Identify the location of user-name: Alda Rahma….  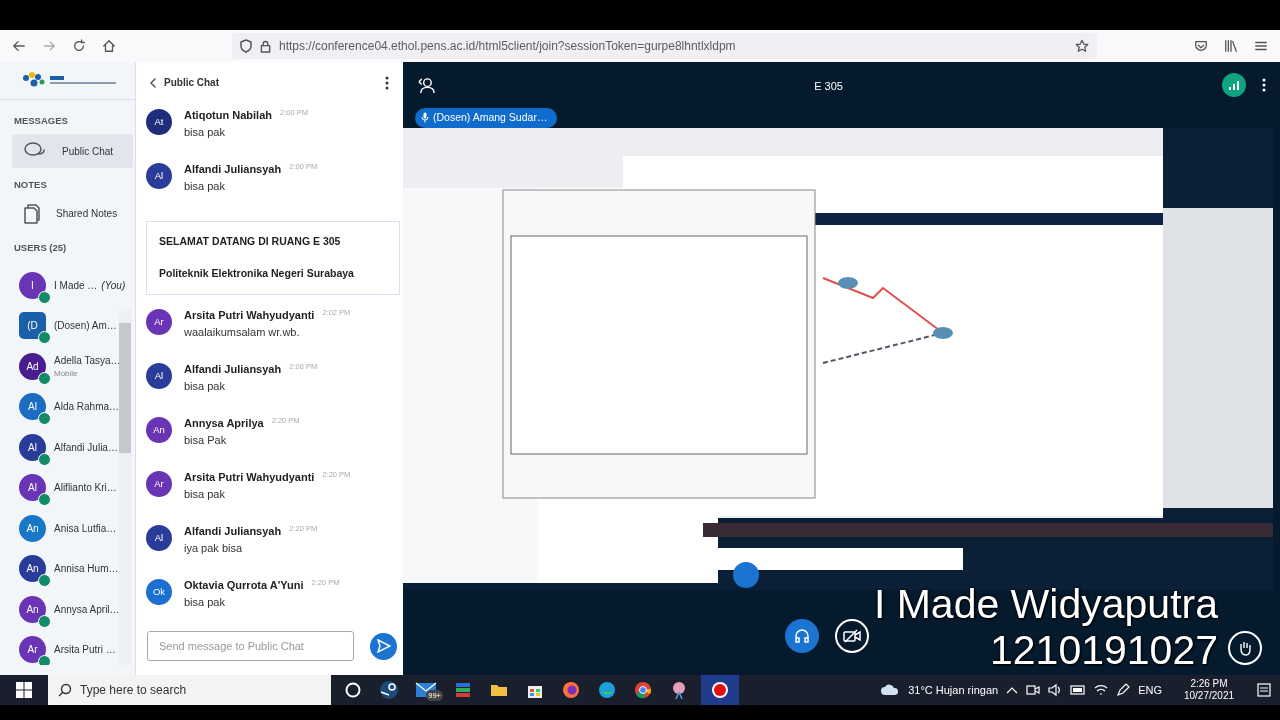
(87, 407).